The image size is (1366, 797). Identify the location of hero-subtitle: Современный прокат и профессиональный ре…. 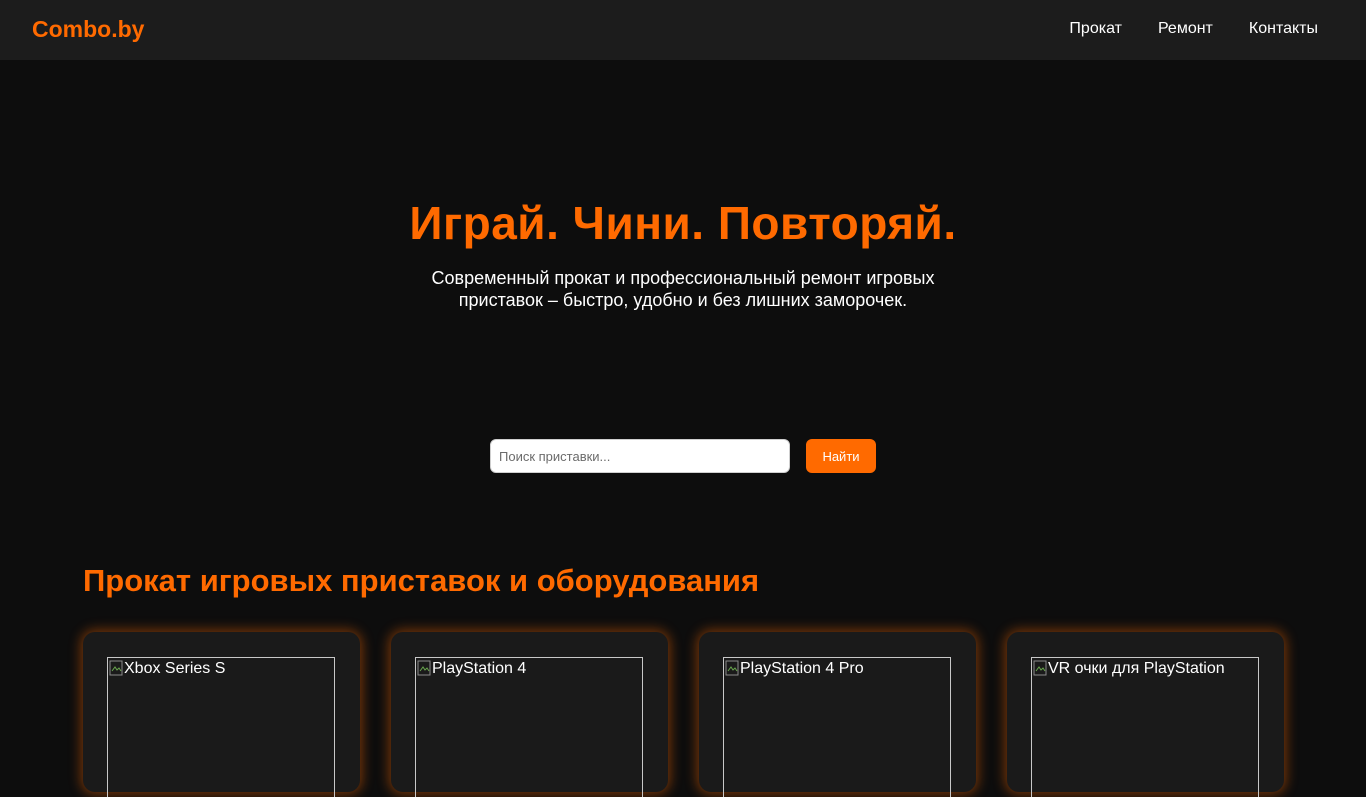
(683, 289).